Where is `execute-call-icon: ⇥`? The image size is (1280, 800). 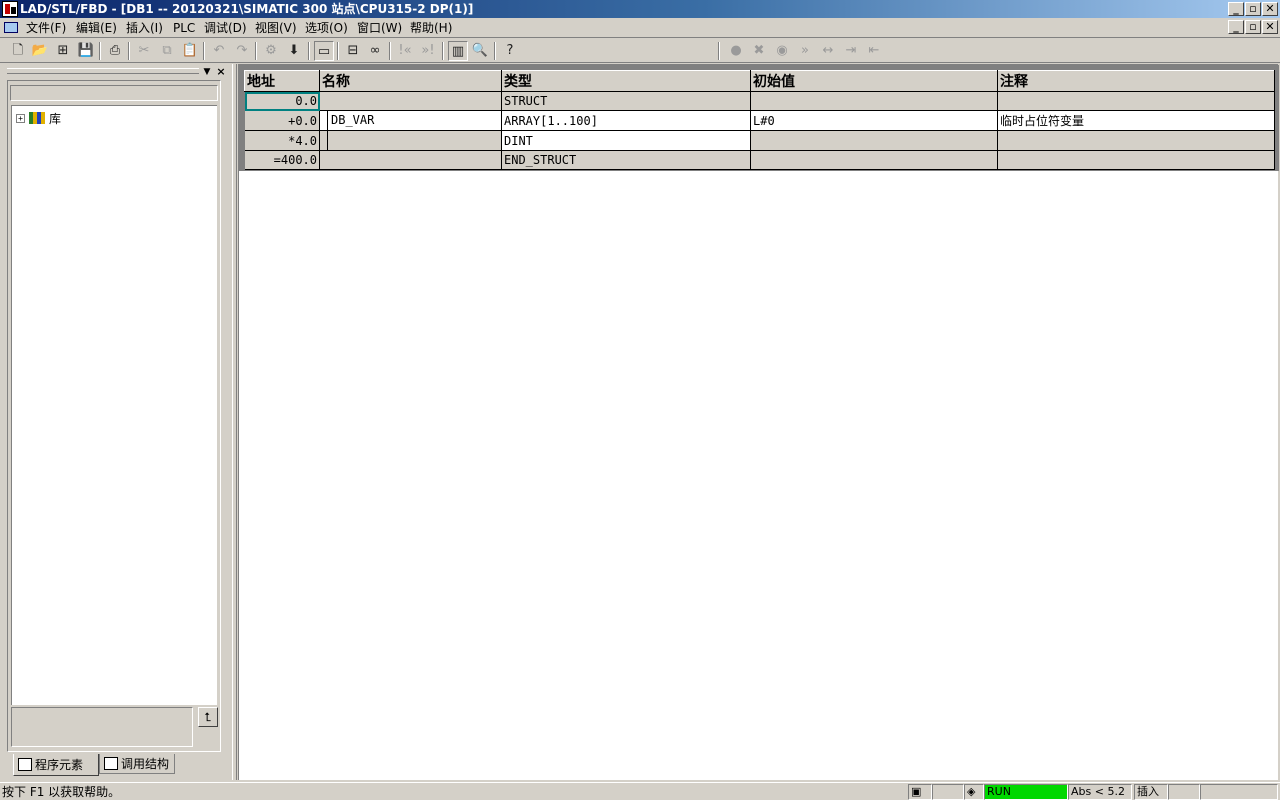
execute-call-icon: ⇥ is located at coordinates (851, 51).